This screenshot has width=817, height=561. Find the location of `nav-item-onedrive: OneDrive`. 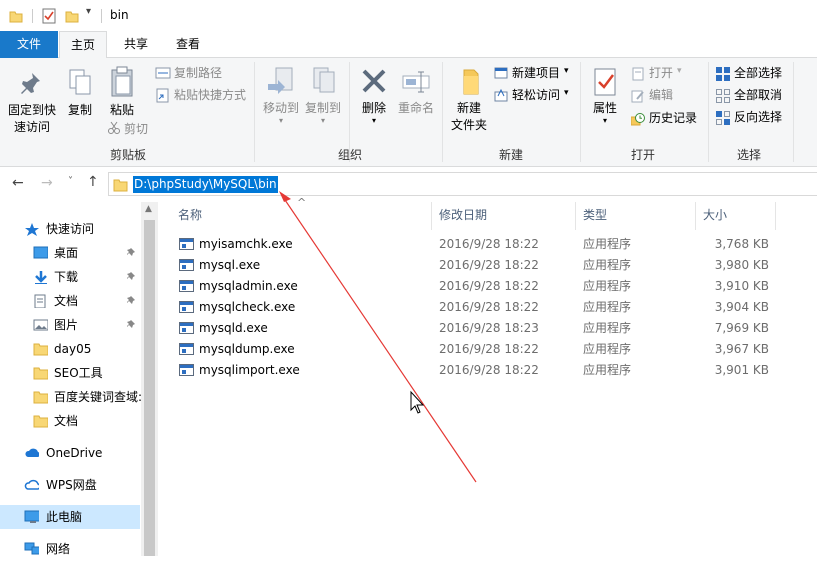

nav-item-onedrive: OneDrive is located at coordinates (70, 453).